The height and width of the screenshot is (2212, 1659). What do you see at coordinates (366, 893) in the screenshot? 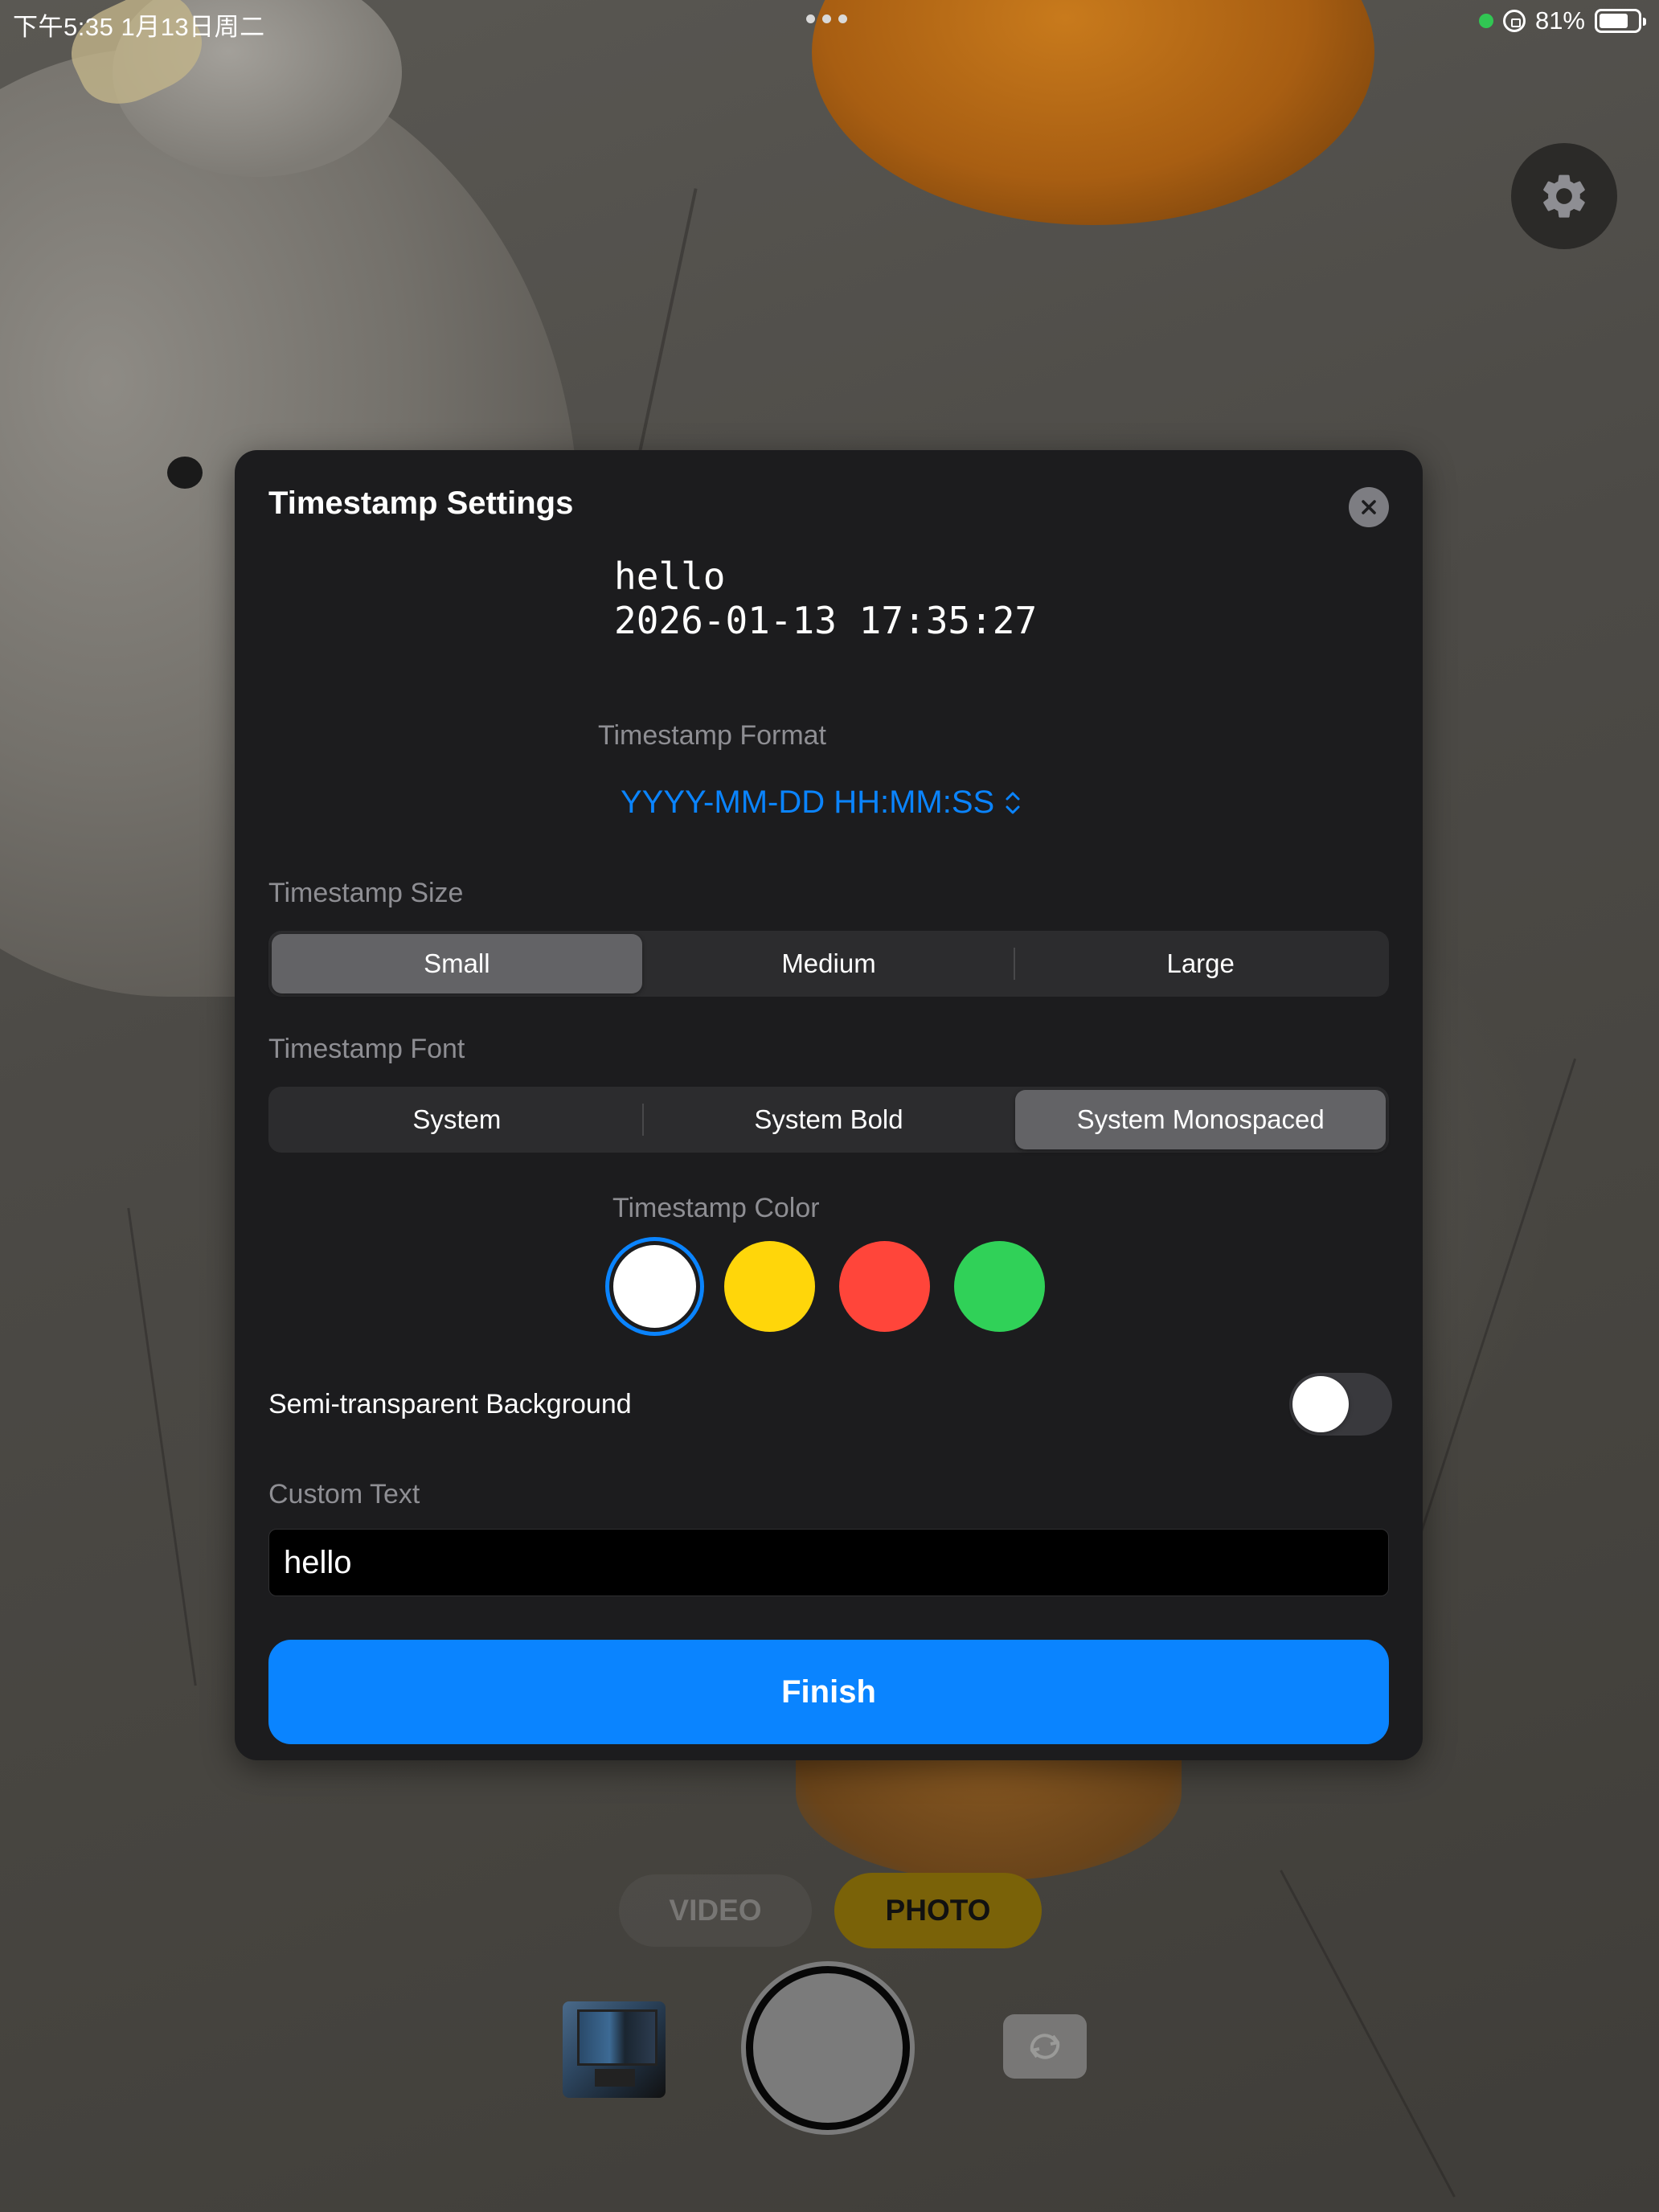
I see `size-label: Timestamp Size` at bounding box center [366, 893].